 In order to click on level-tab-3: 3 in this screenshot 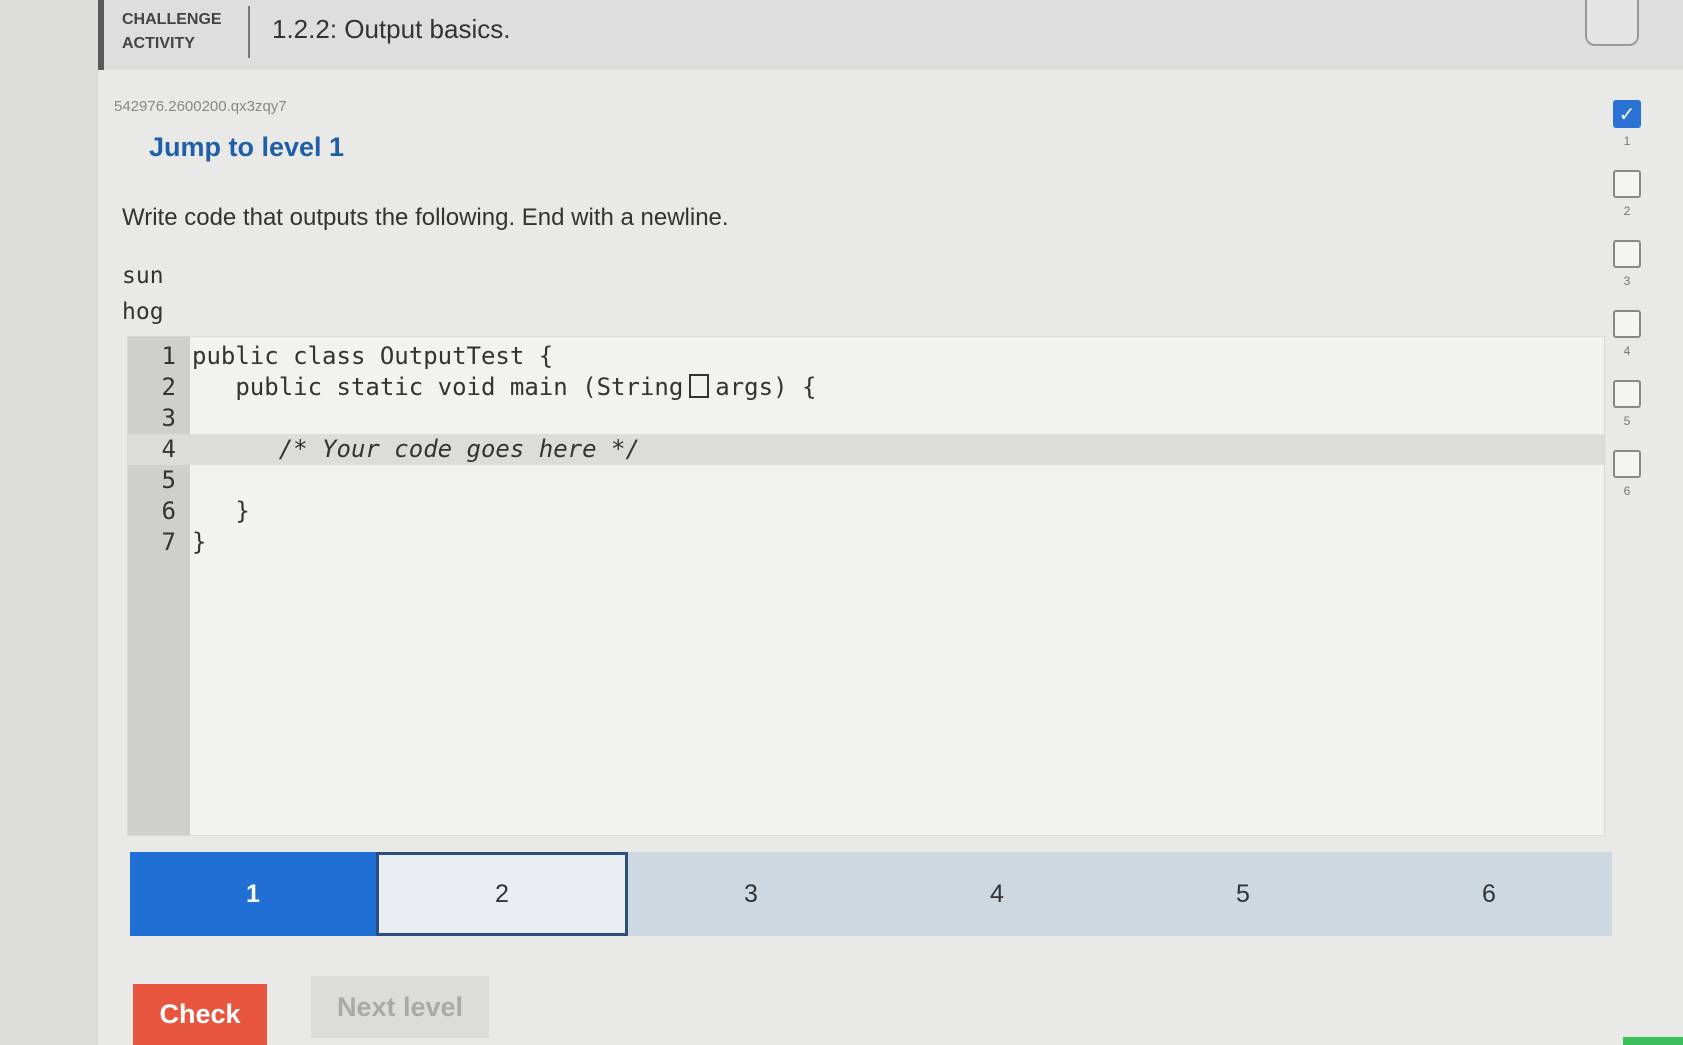, I will do `click(751, 894)`.